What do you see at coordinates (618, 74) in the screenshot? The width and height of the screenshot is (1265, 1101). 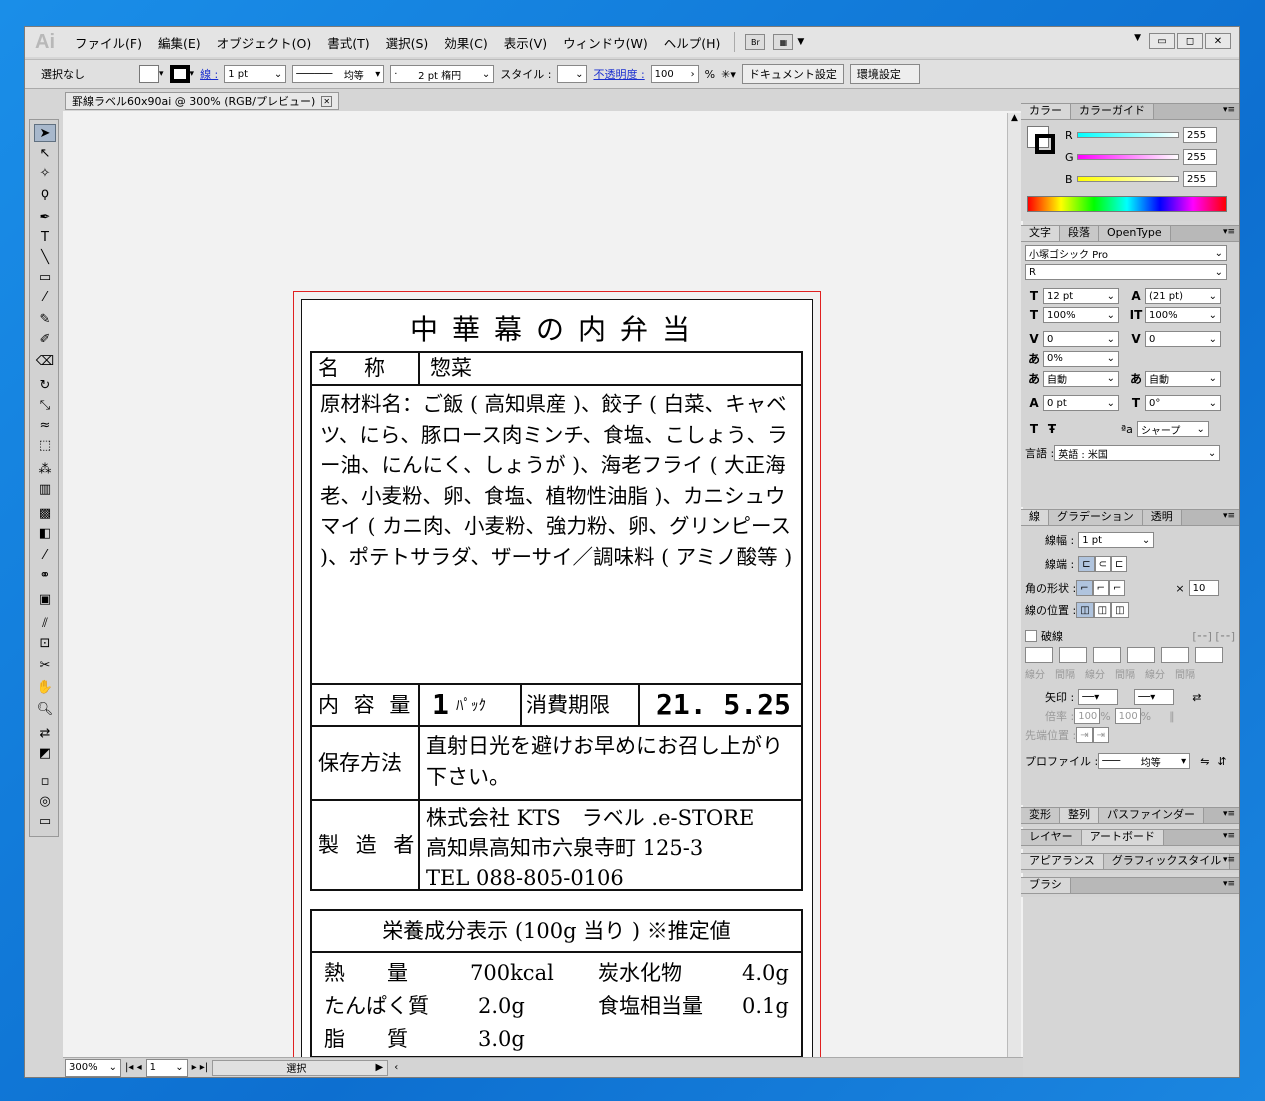 I see `opacity-label: 不透明度 :` at bounding box center [618, 74].